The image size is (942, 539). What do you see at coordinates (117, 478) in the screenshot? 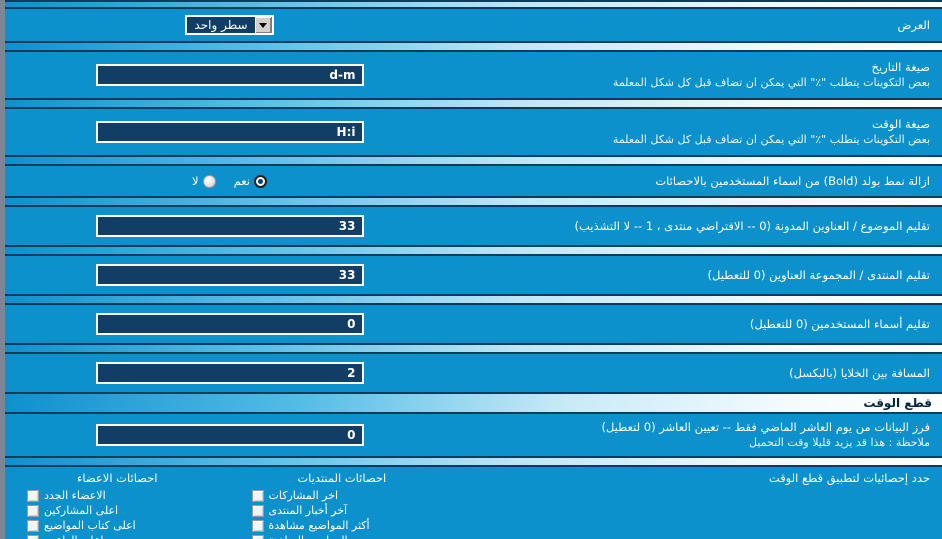
I see `stats-column-members-title: احصائات الاعضاء` at bounding box center [117, 478].